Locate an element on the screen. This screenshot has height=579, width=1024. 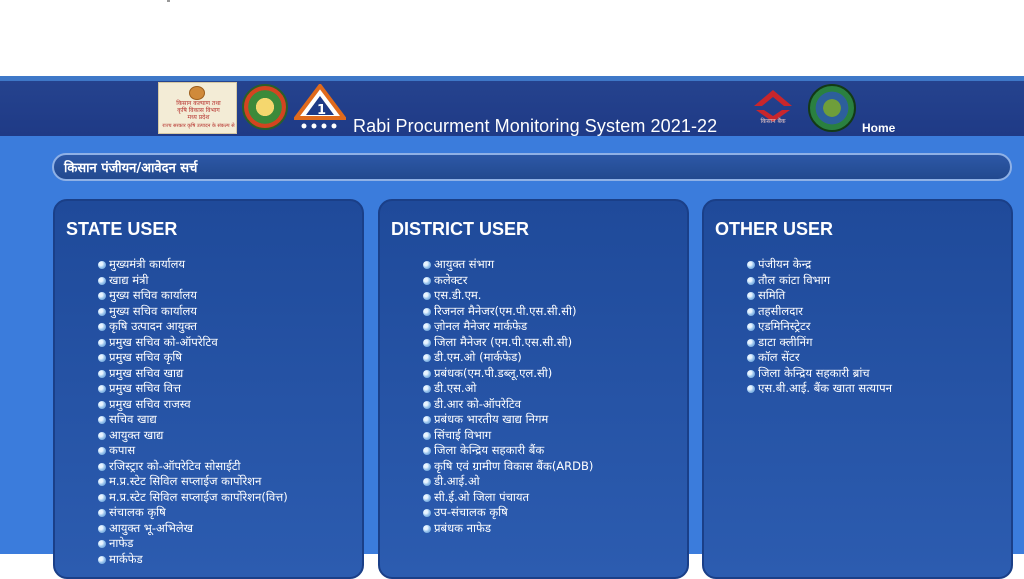
user-link-item: तहसीलदार is located at coordinates (819, 312).